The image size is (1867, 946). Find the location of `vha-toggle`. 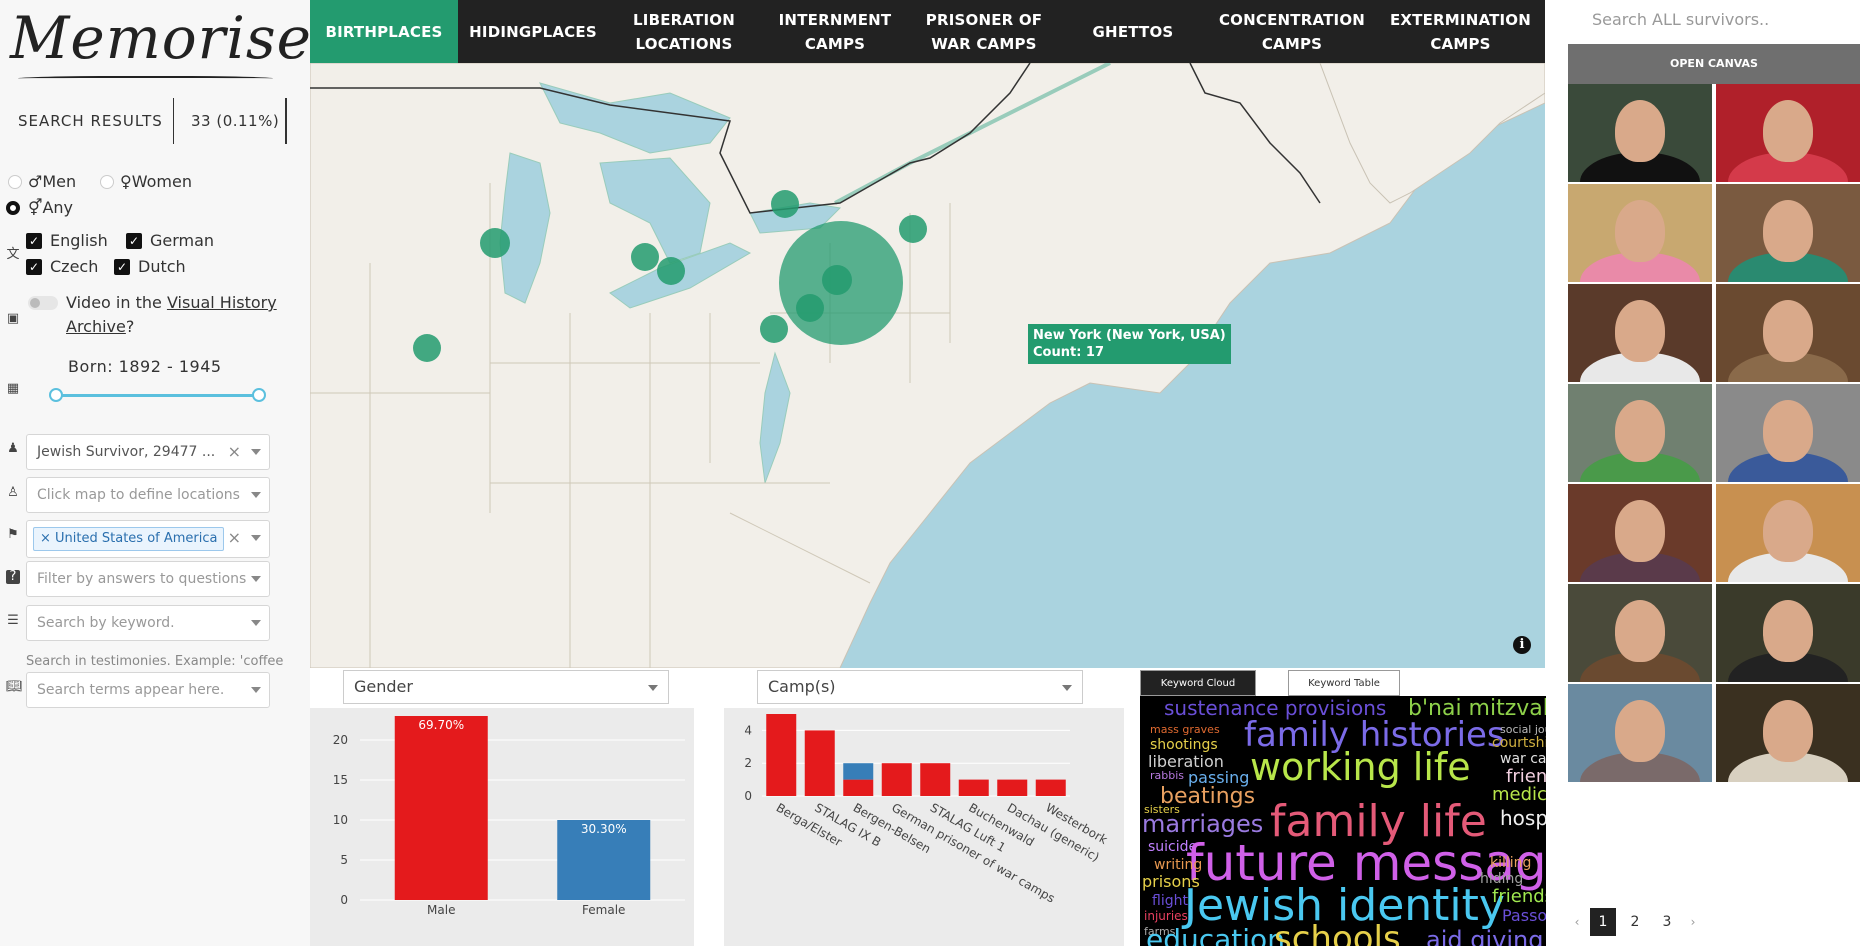

vha-toggle is located at coordinates (43, 303).